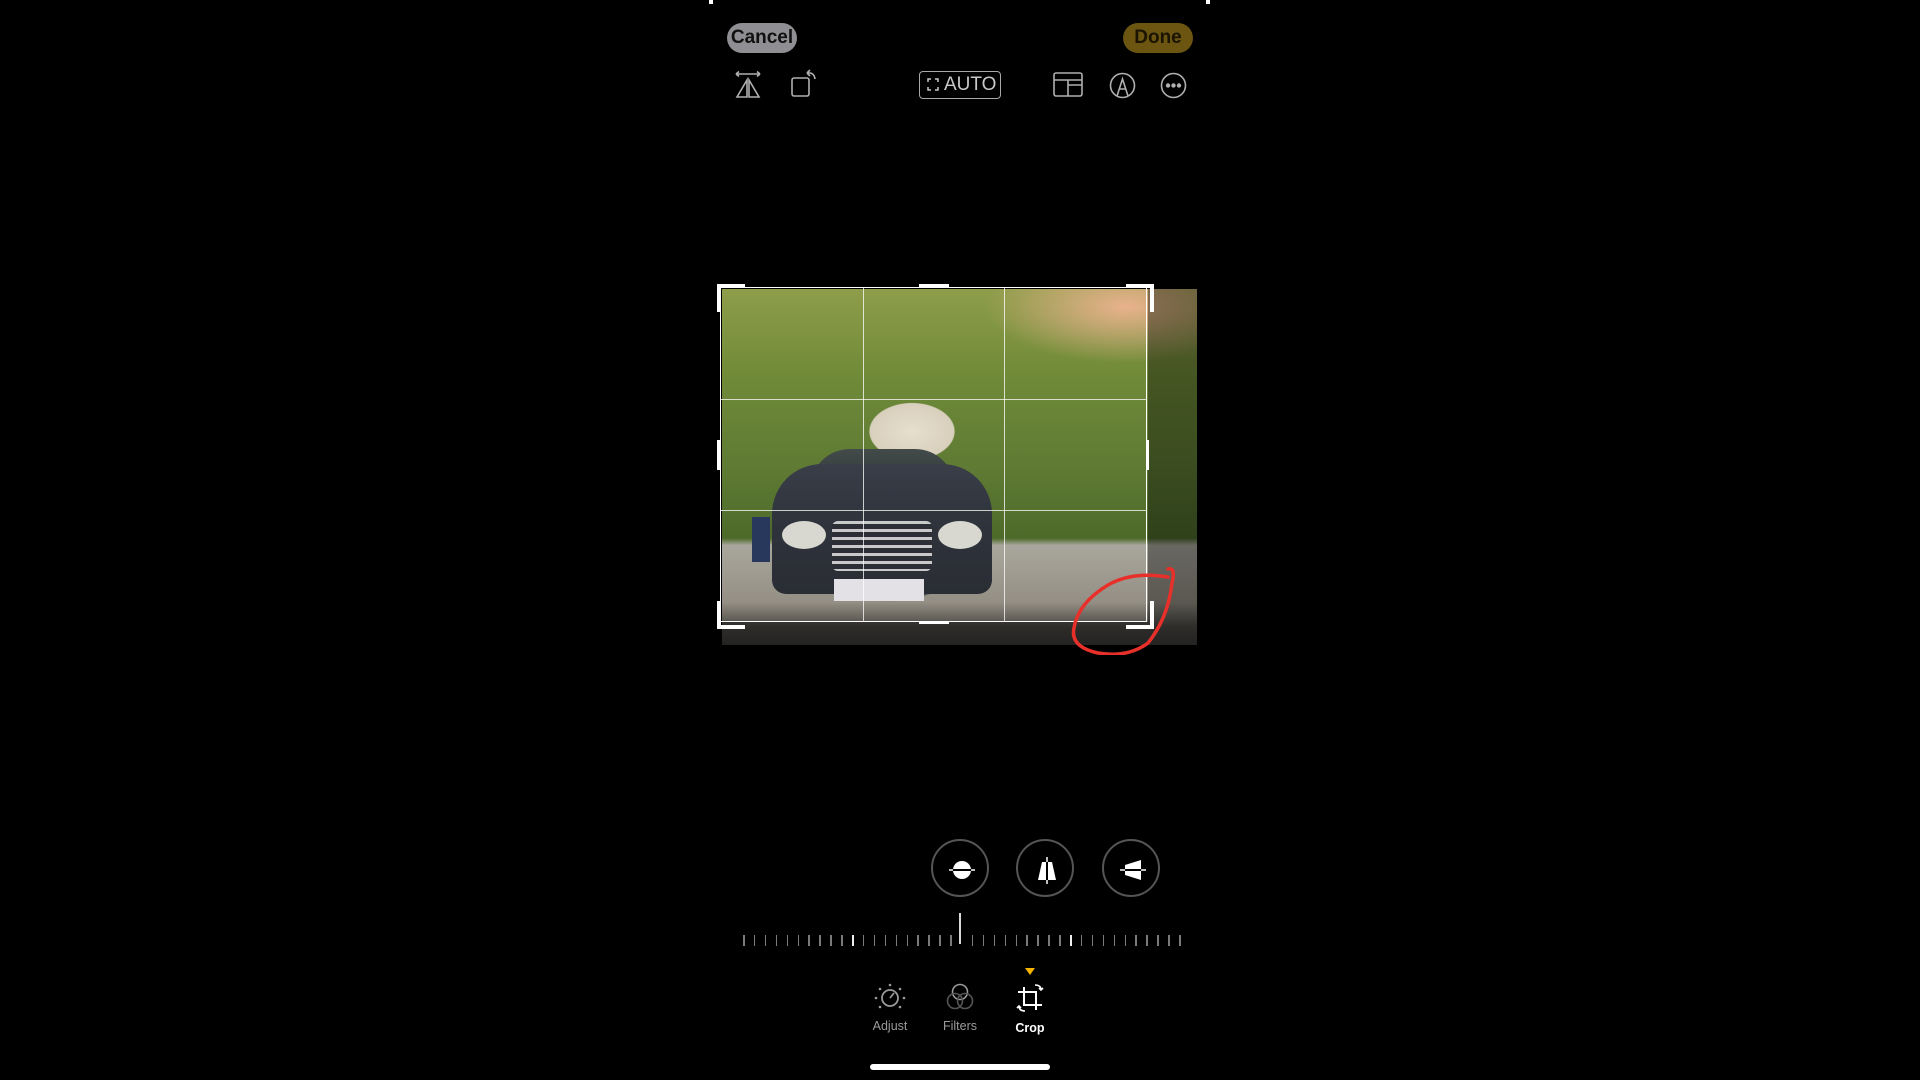  I want to click on more-icon, so click(1173, 88).